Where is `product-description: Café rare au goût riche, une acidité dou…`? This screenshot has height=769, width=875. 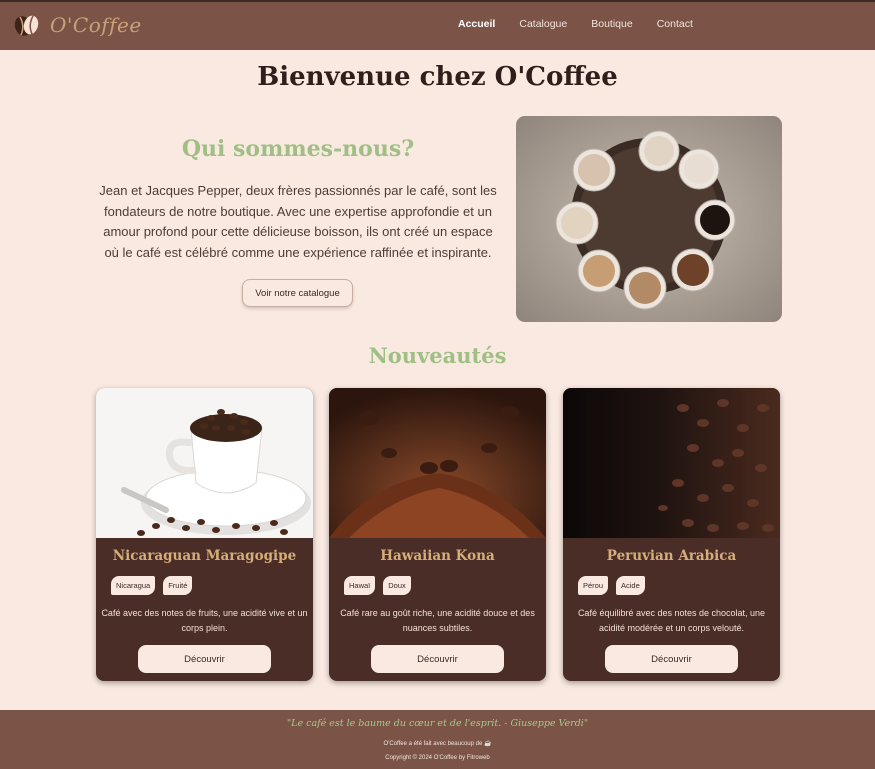
product-description: Café rare au goût riche, une acidité dou… is located at coordinates (437, 620).